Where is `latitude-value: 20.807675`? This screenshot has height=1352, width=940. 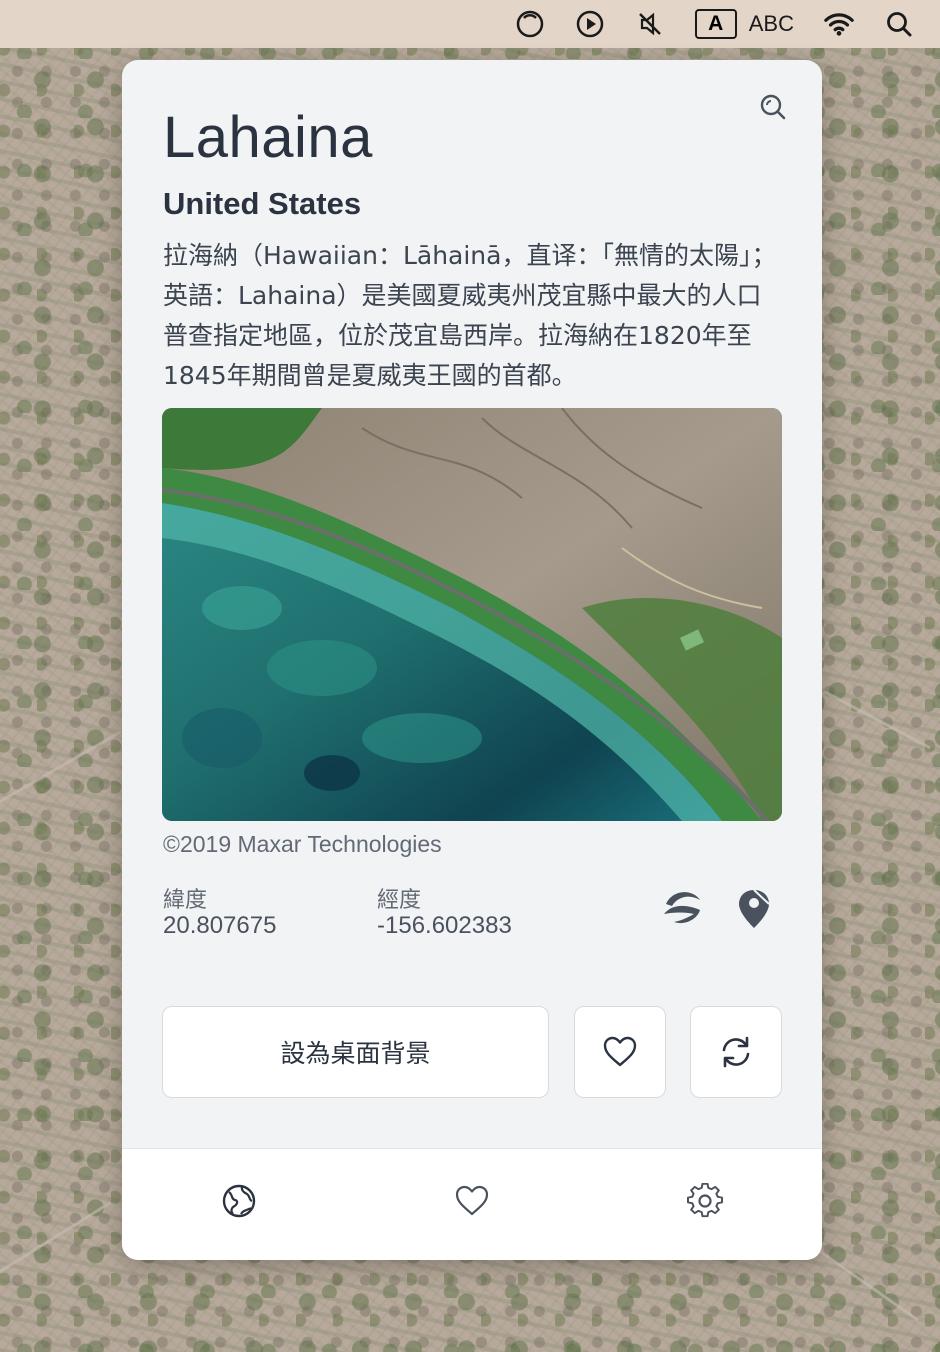 latitude-value: 20.807675 is located at coordinates (220, 925).